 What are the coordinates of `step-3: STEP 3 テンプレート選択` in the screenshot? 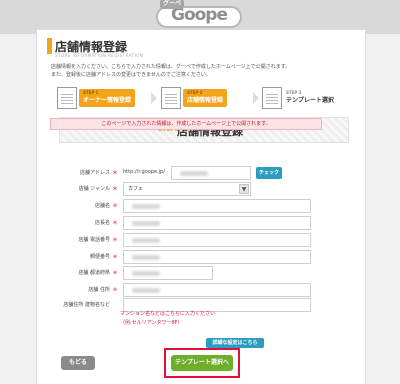 It's located at (306, 98).